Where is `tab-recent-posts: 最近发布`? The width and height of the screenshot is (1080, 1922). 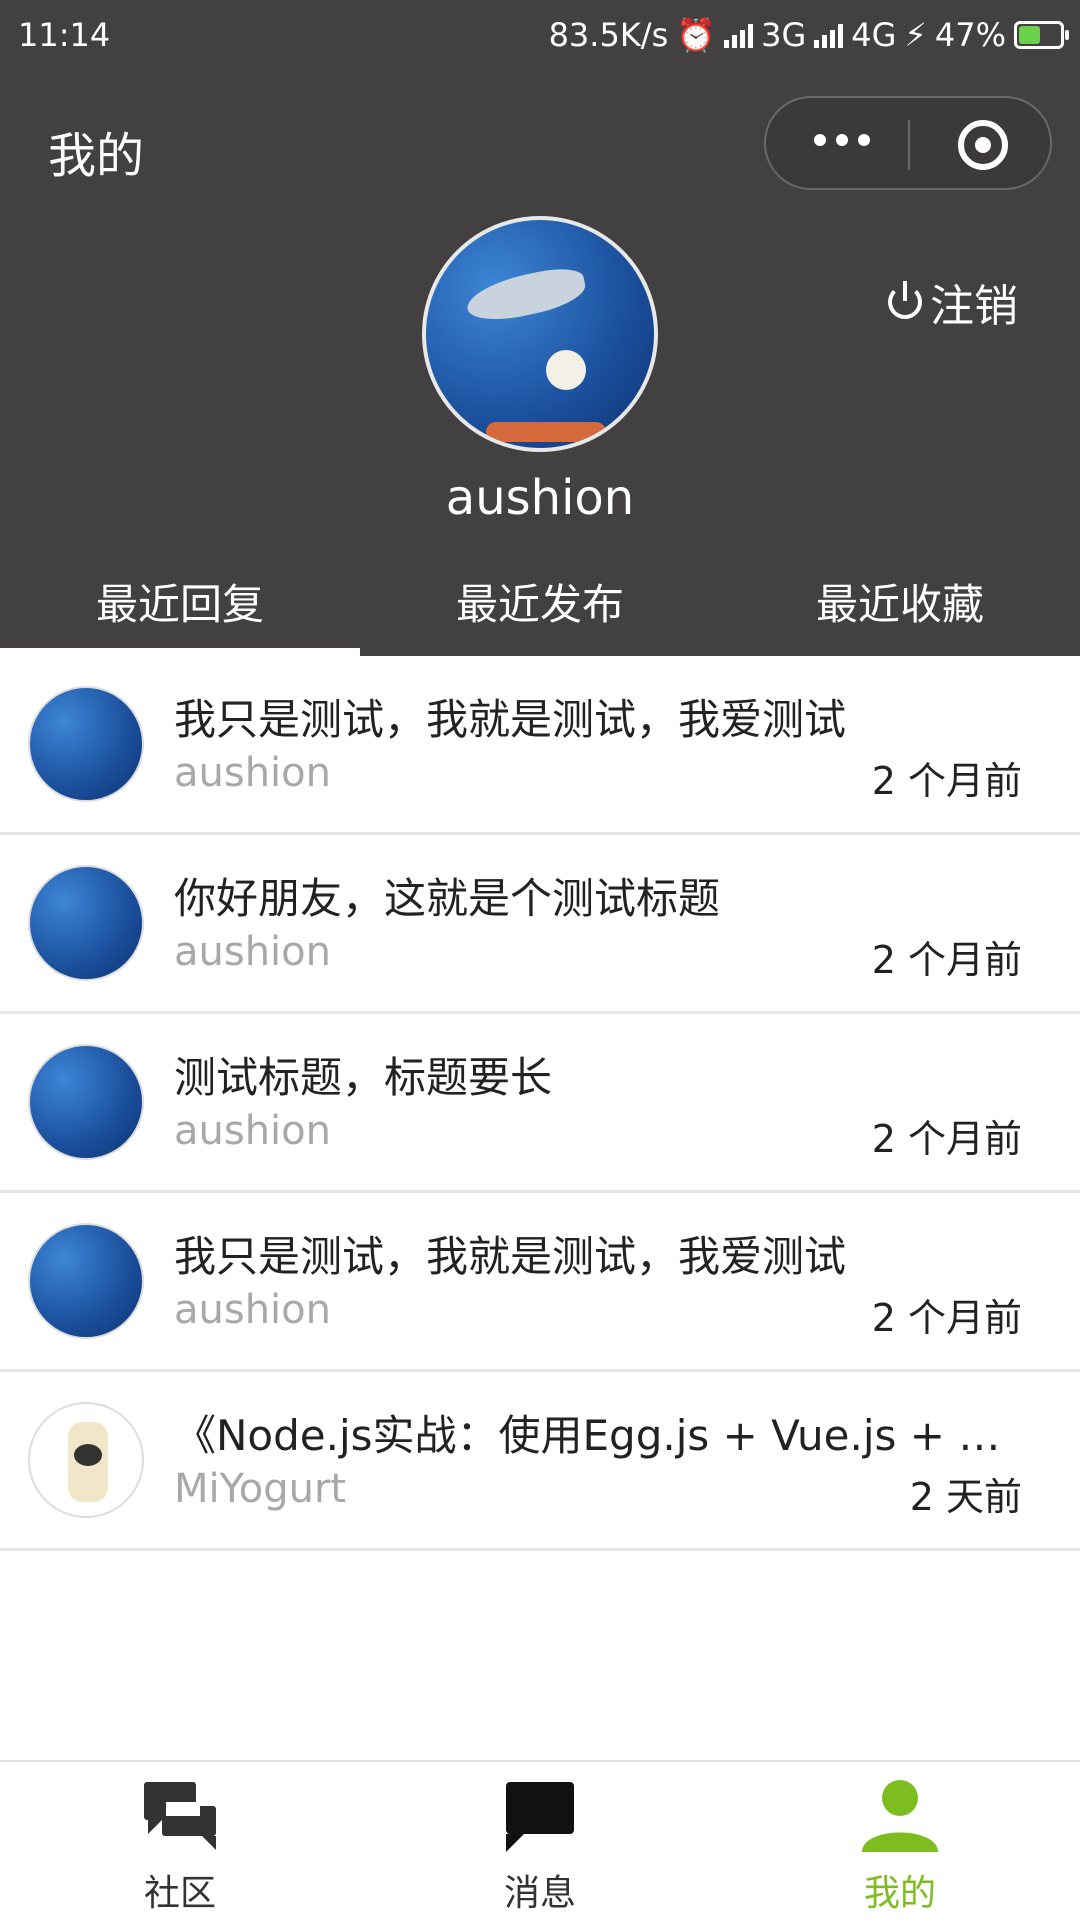 tab-recent-posts: 最近发布 is located at coordinates (540, 613).